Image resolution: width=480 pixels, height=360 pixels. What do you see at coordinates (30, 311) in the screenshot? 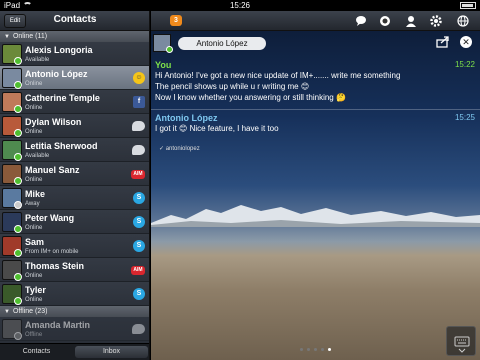
I see `group-label: Offline (23)` at bounding box center [30, 311].